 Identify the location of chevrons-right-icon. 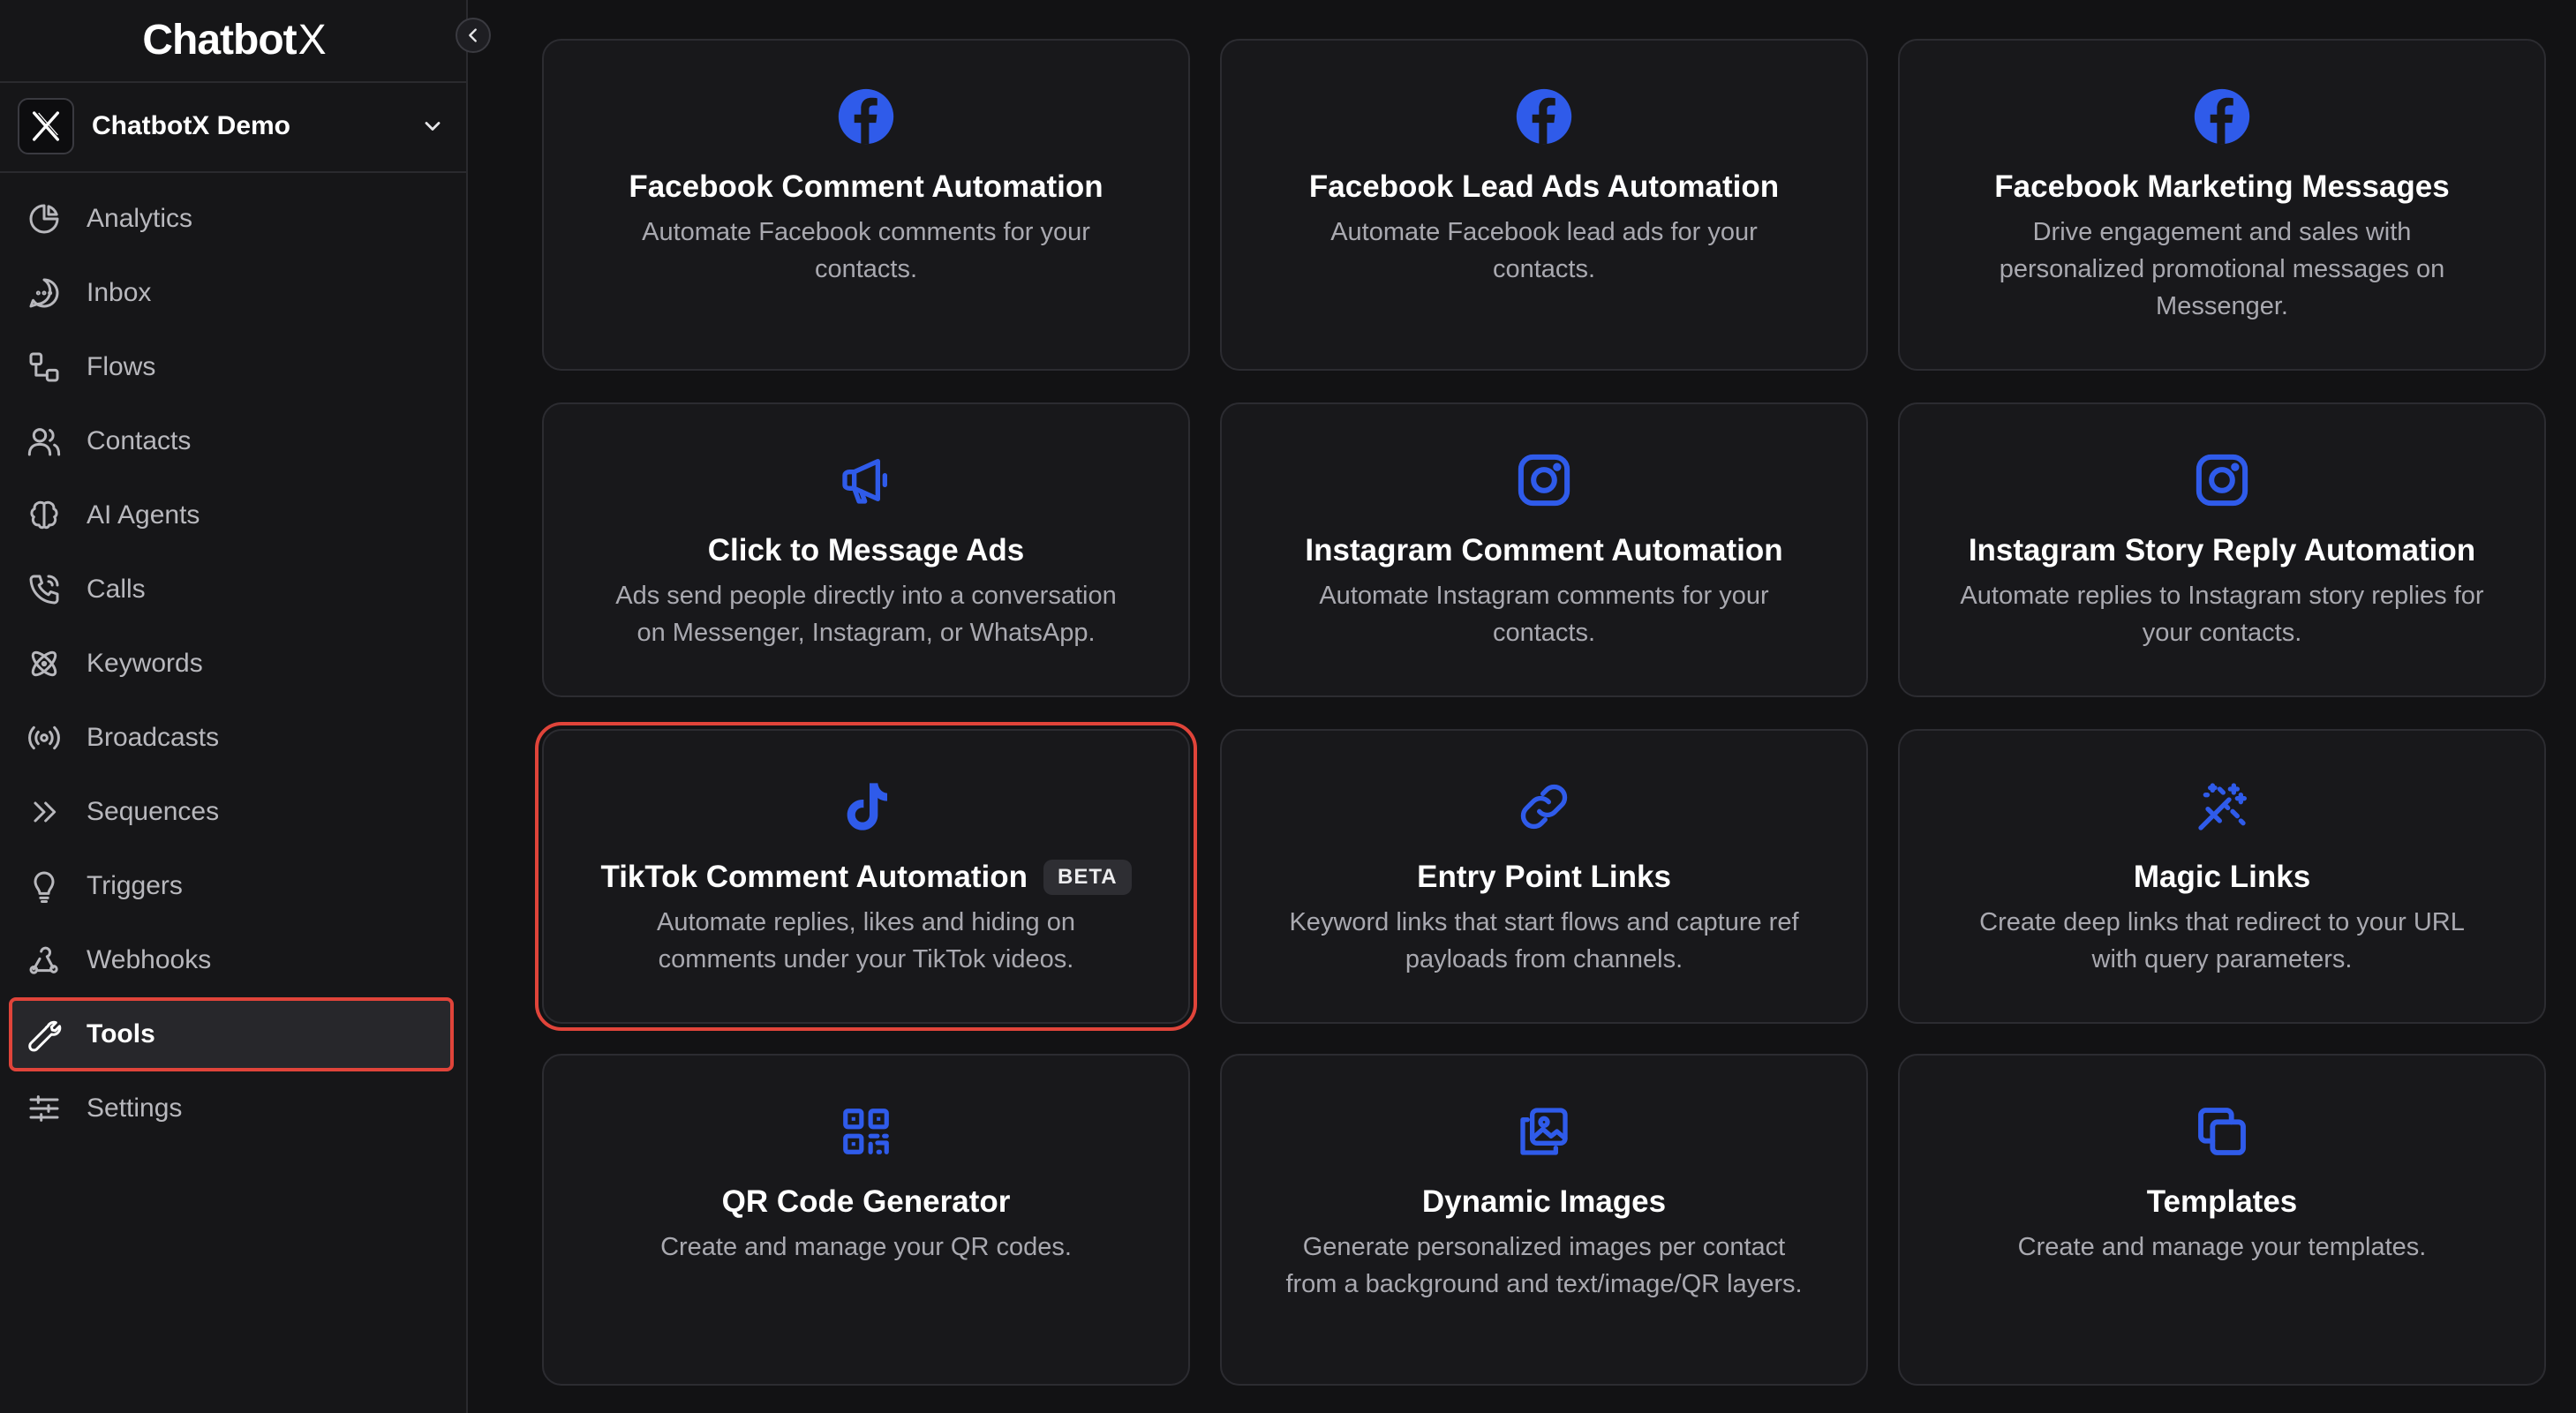
(45, 812).